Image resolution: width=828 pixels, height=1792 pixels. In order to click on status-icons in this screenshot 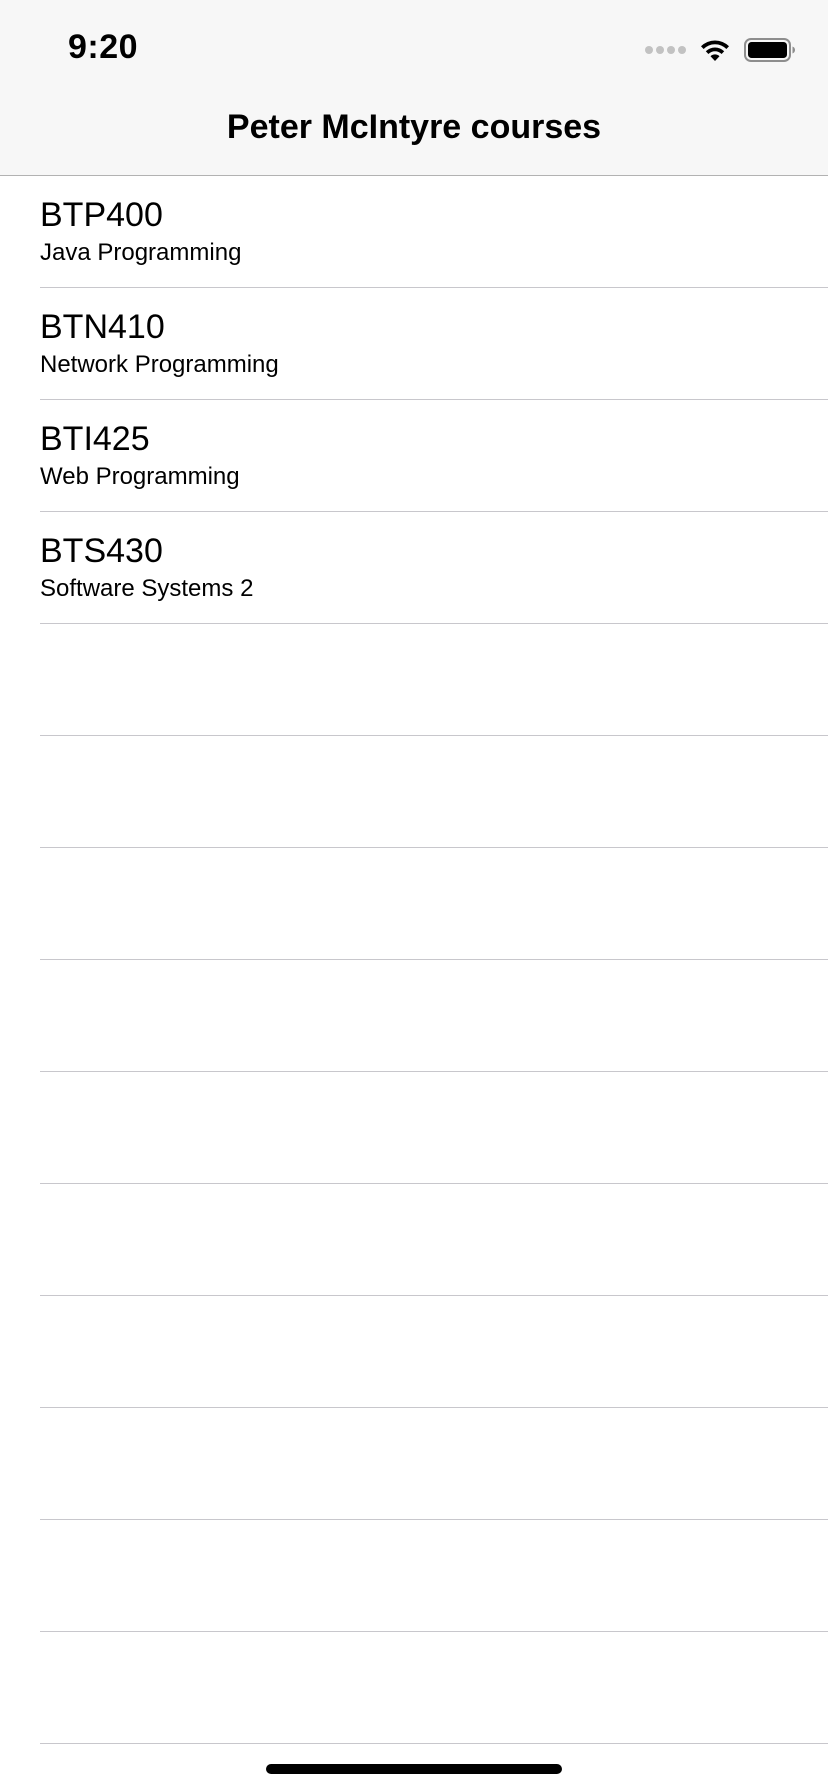, I will do `click(720, 50)`.